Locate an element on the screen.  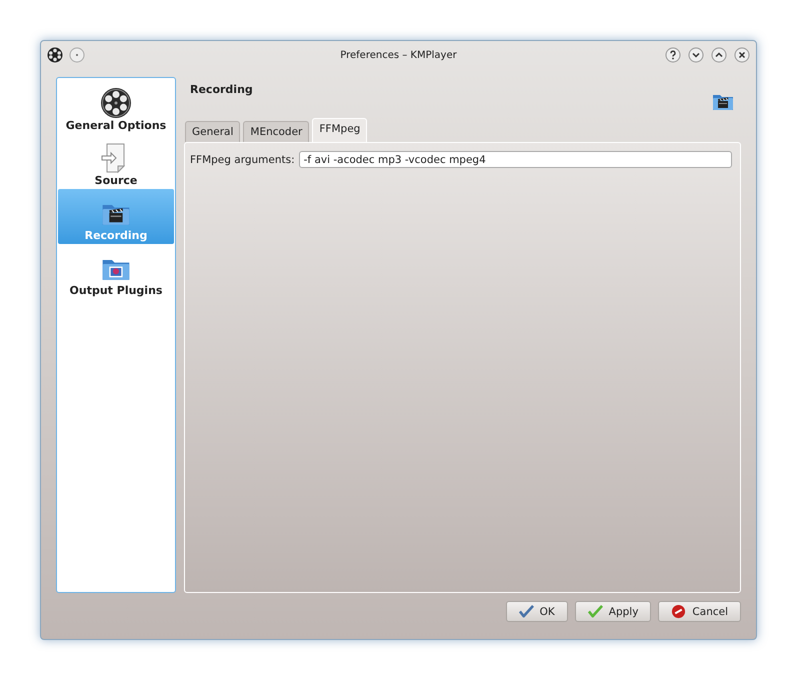
film-reel-icon is located at coordinates (116, 103).